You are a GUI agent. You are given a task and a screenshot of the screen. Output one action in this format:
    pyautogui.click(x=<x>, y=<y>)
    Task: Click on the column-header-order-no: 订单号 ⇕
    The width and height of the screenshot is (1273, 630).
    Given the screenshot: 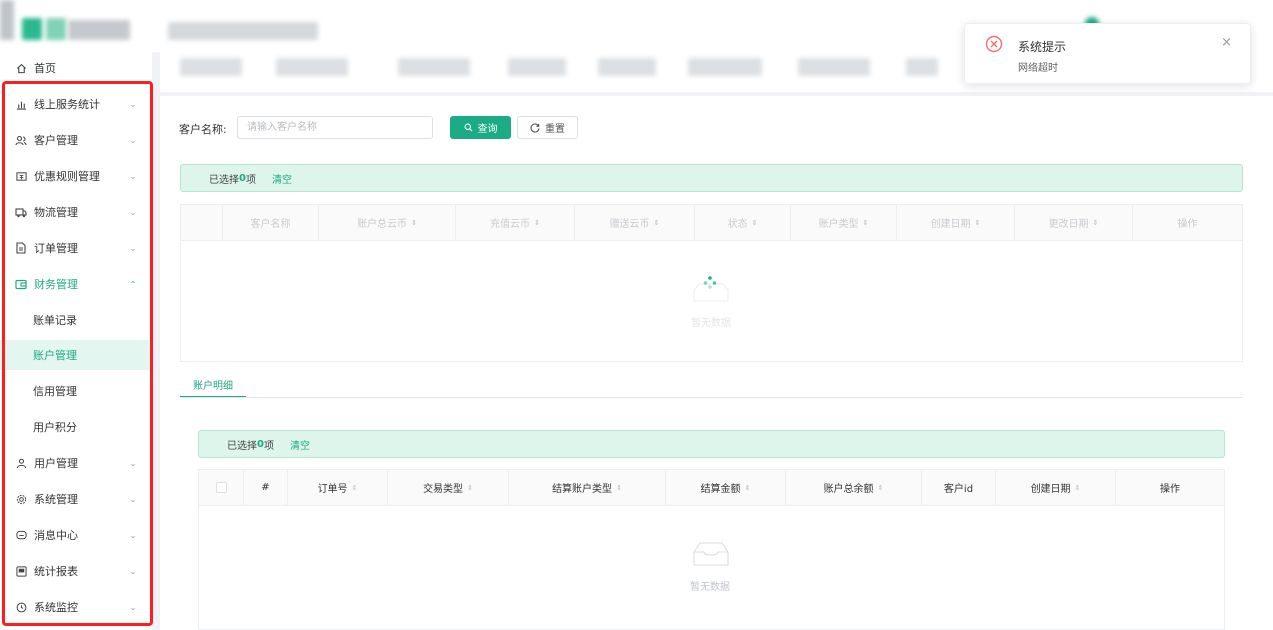 What is the action you would take?
    pyautogui.click(x=338, y=487)
    